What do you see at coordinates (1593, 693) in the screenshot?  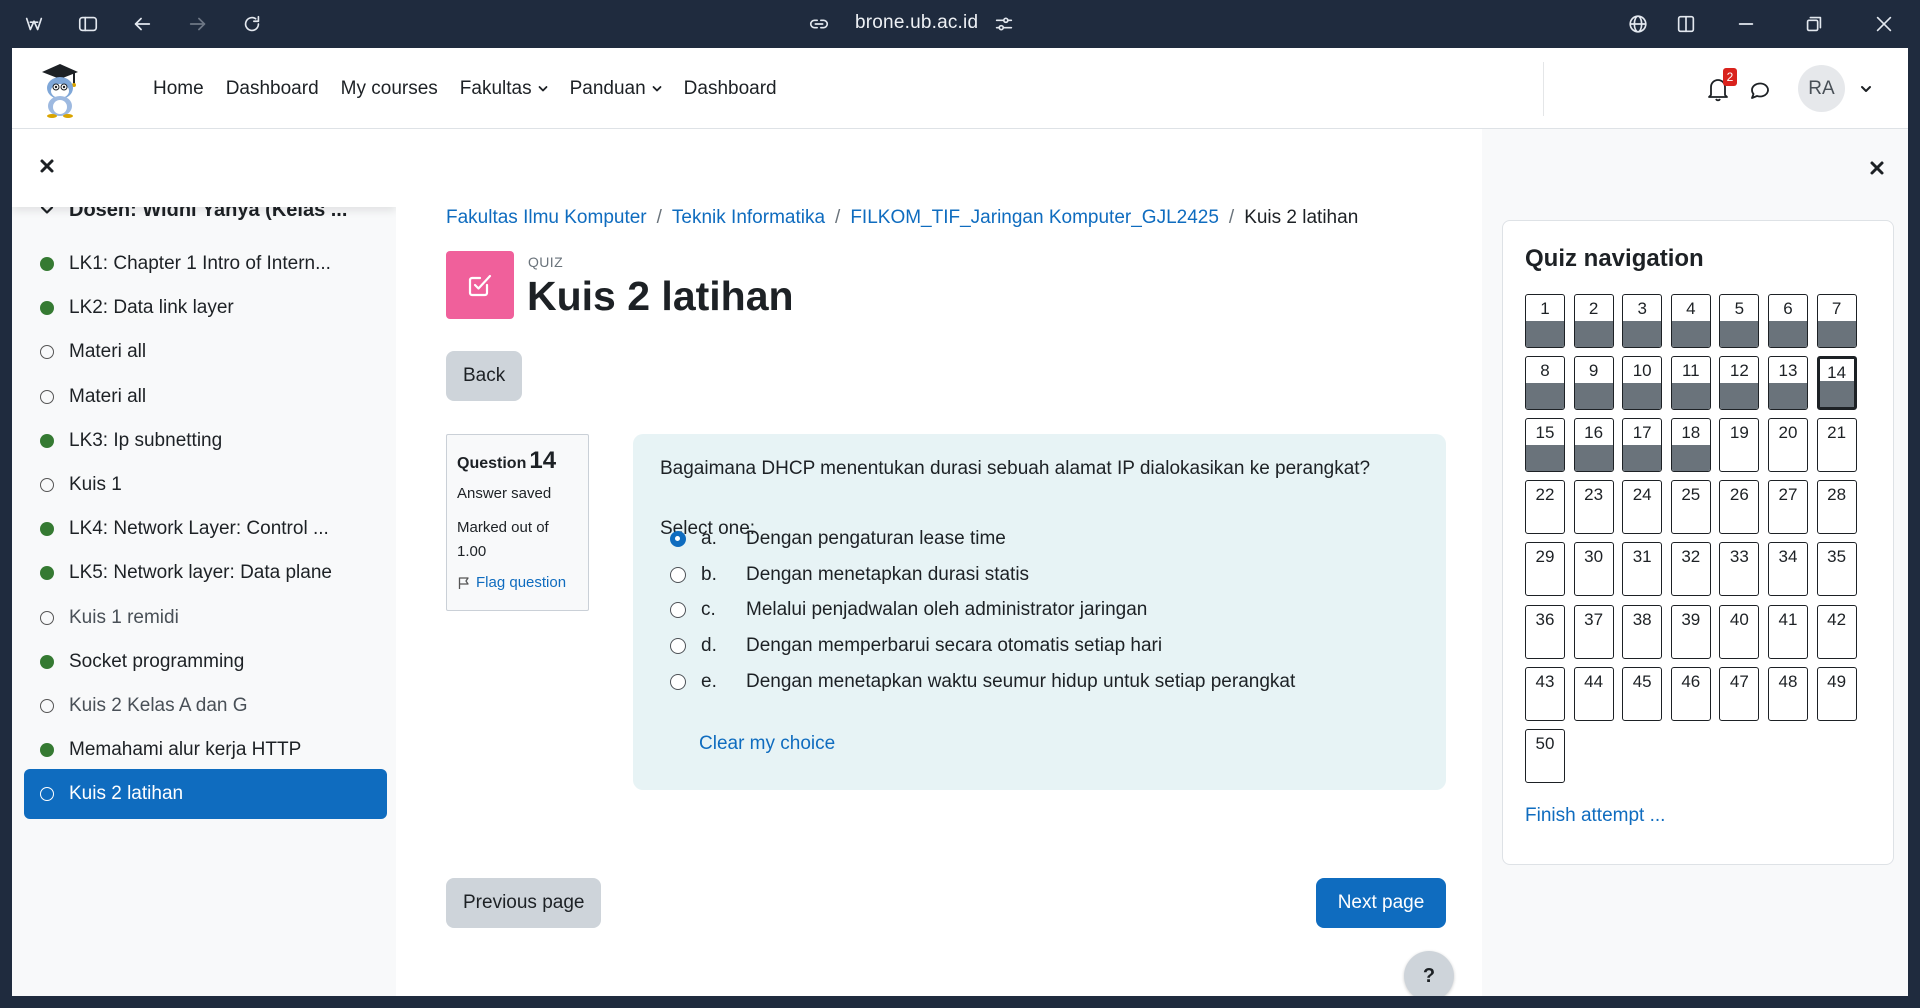 I see `question-nav-button: 44` at bounding box center [1593, 693].